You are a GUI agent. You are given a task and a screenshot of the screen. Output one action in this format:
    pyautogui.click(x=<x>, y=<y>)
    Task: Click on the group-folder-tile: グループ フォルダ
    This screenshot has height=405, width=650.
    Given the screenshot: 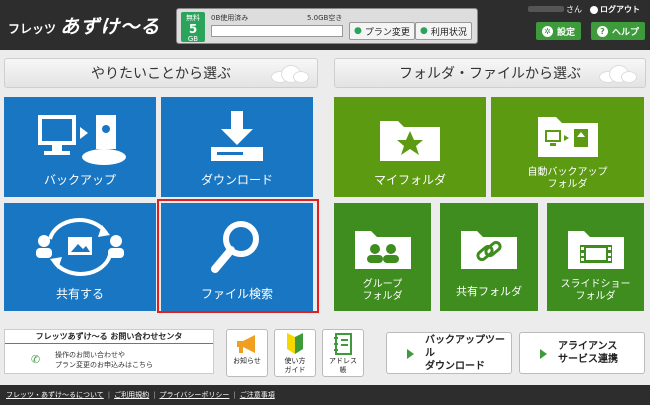 What is the action you would take?
    pyautogui.click(x=382, y=257)
    